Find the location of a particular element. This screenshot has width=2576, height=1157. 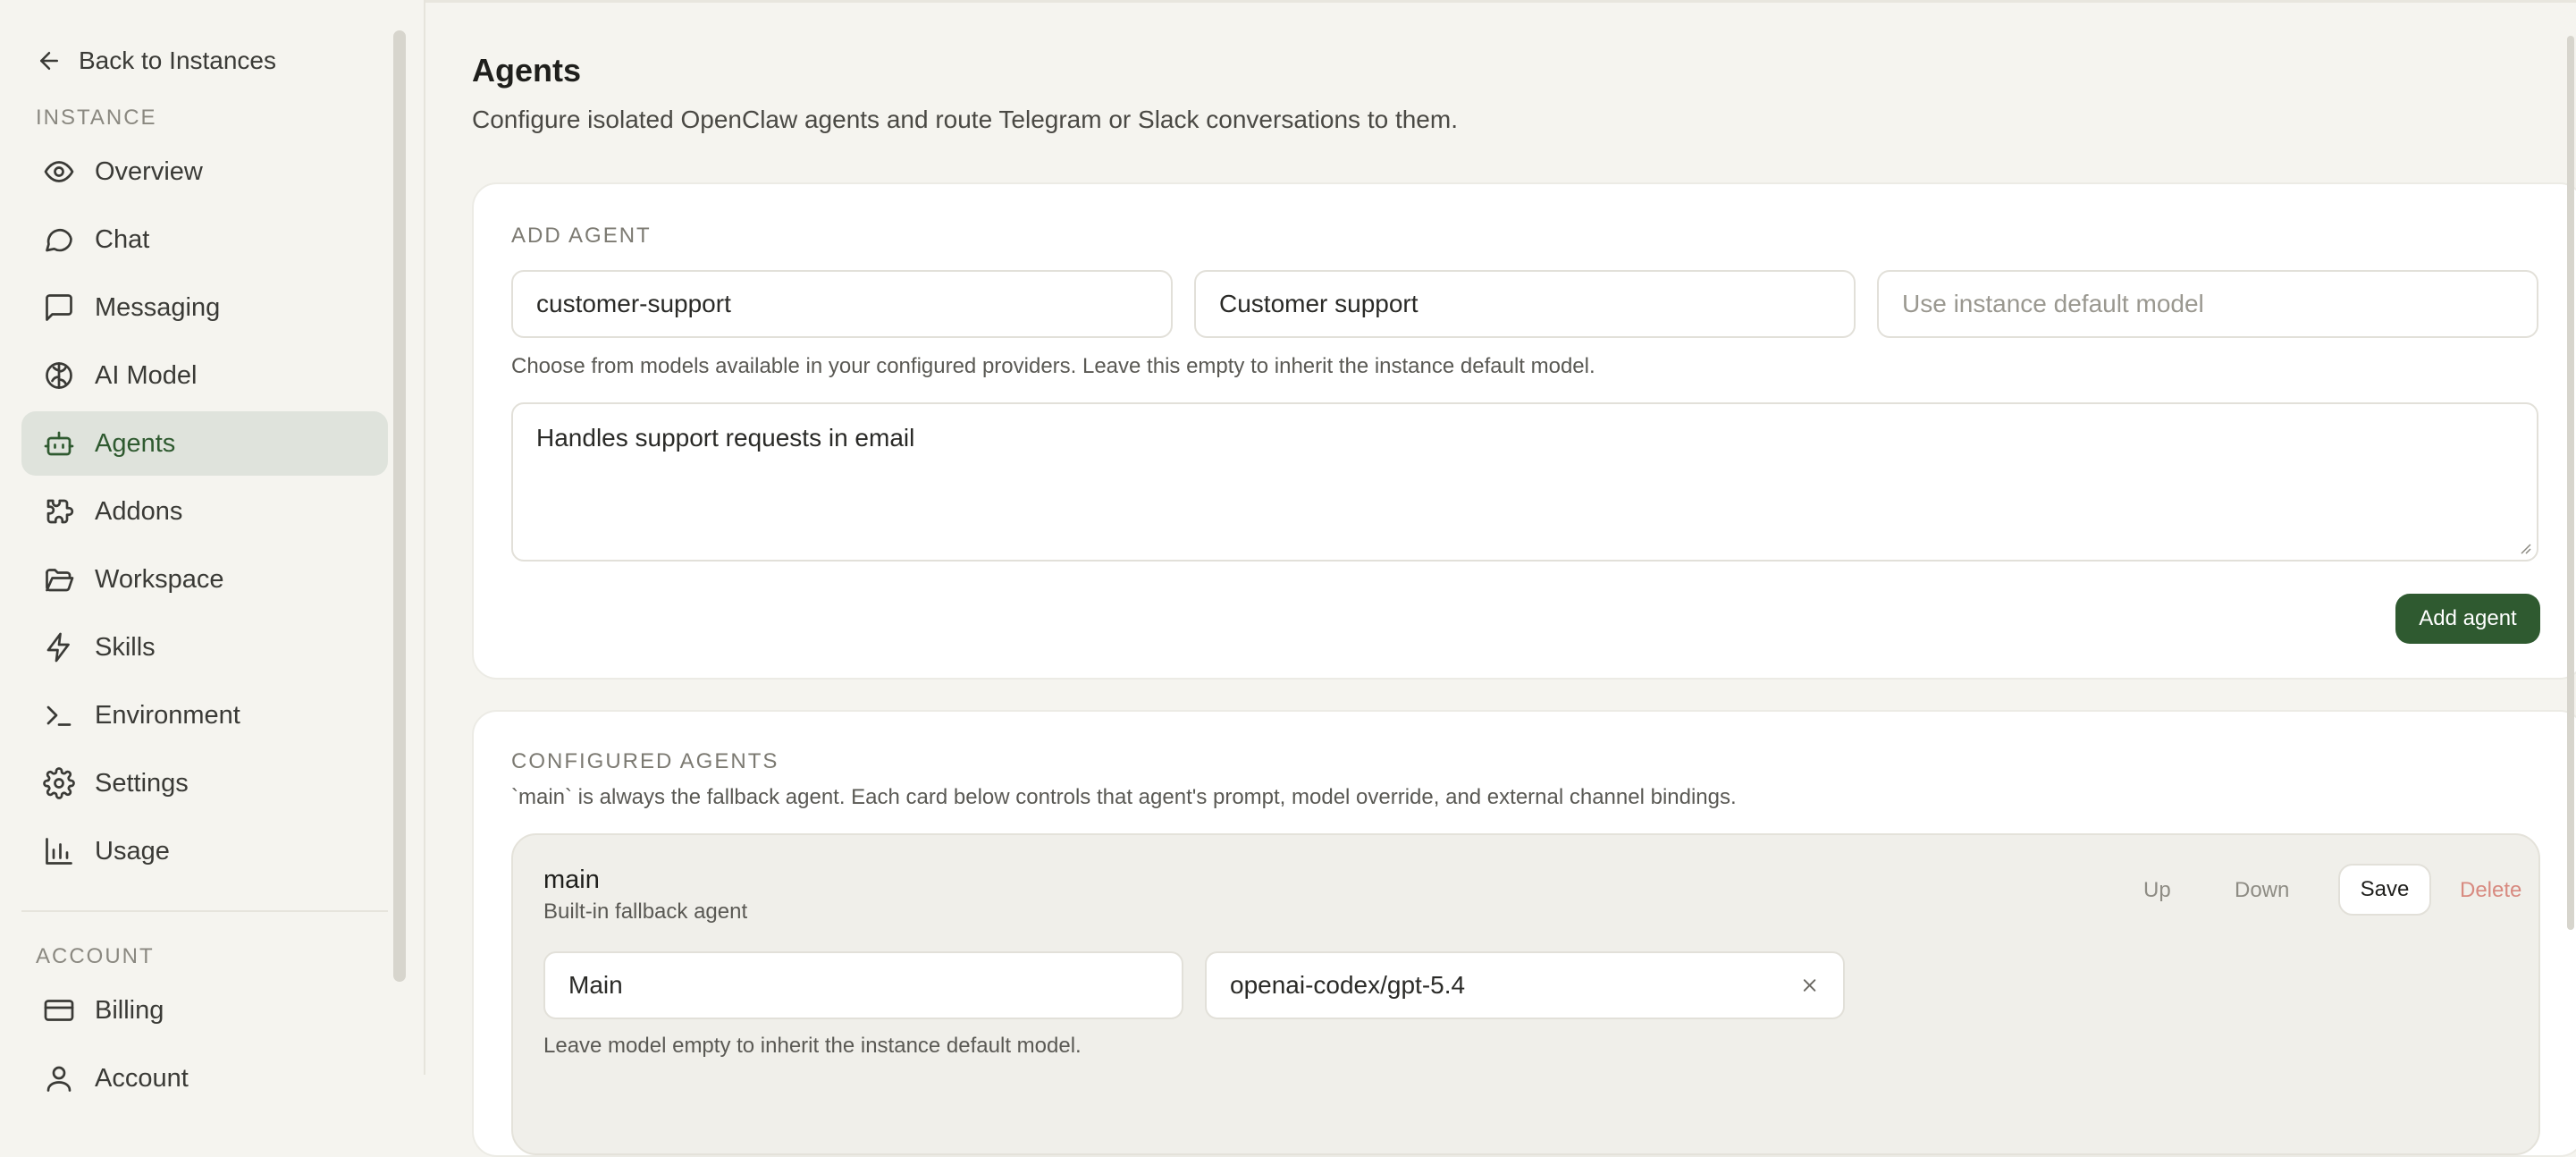

message-square-icon is located at coordinates (59, 307).